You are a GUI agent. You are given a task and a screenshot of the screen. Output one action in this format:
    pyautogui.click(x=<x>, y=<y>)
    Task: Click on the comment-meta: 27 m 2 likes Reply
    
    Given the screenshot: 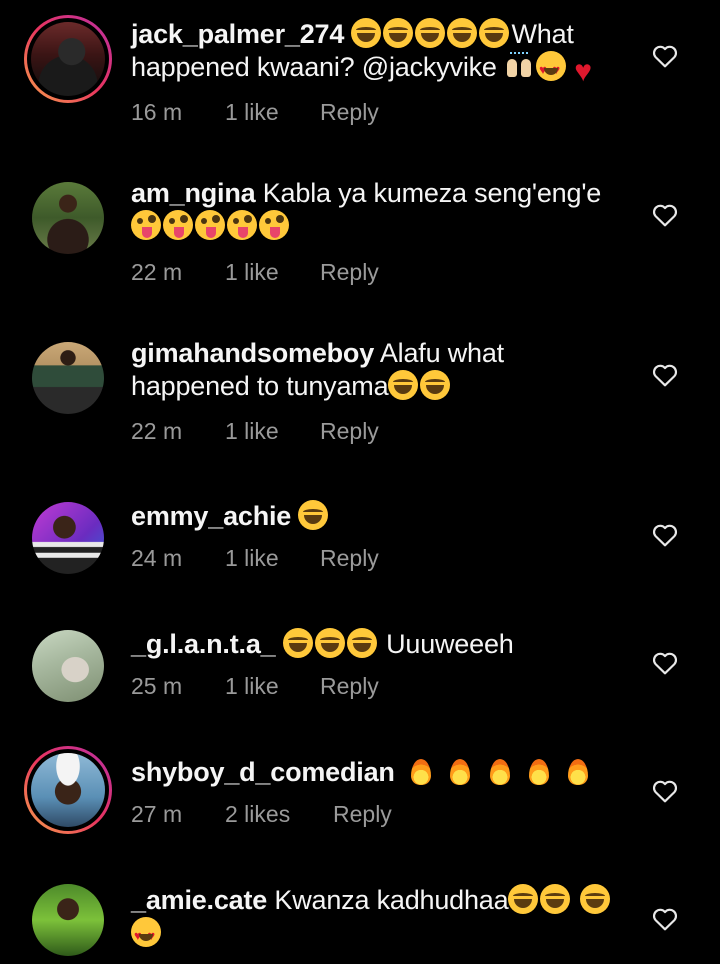 What is the action you would take?
    pyautogui.click(x=261, y=814)
    